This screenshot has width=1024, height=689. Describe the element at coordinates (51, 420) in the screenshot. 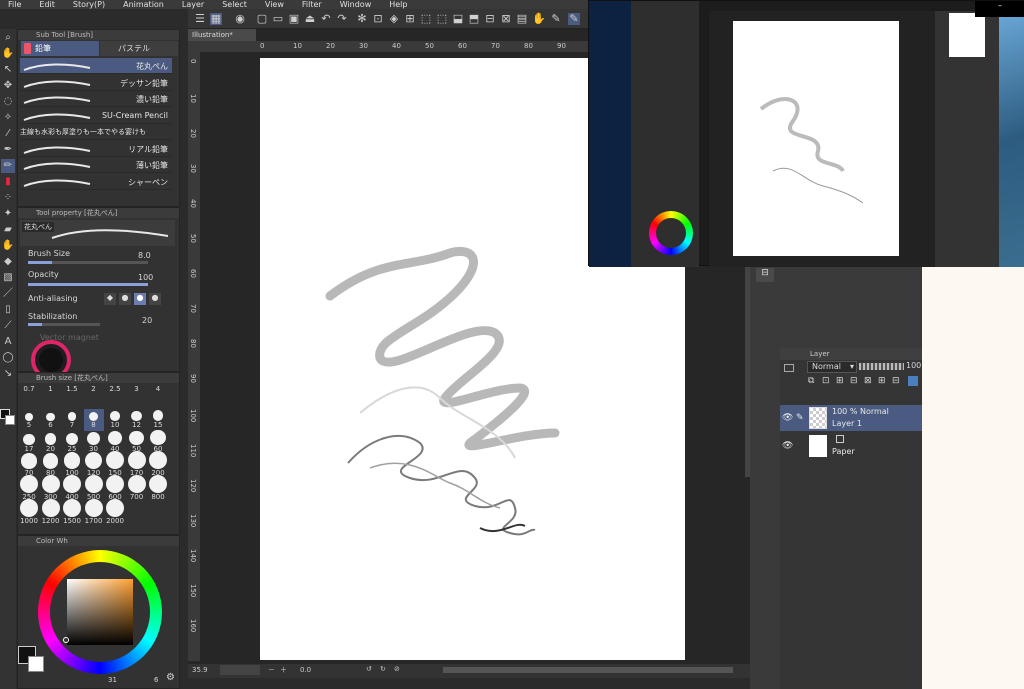

I see `brush-size-cell: 6` at that location.